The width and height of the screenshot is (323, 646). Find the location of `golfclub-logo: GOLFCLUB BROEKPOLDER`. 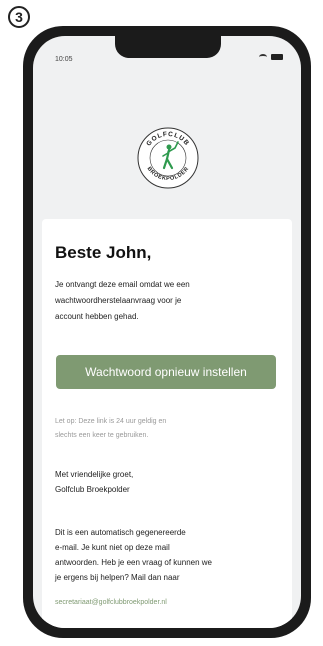

golfclub-logo: GOLFCLUB BROEKPOLDER is located at coordinates (168, 158).